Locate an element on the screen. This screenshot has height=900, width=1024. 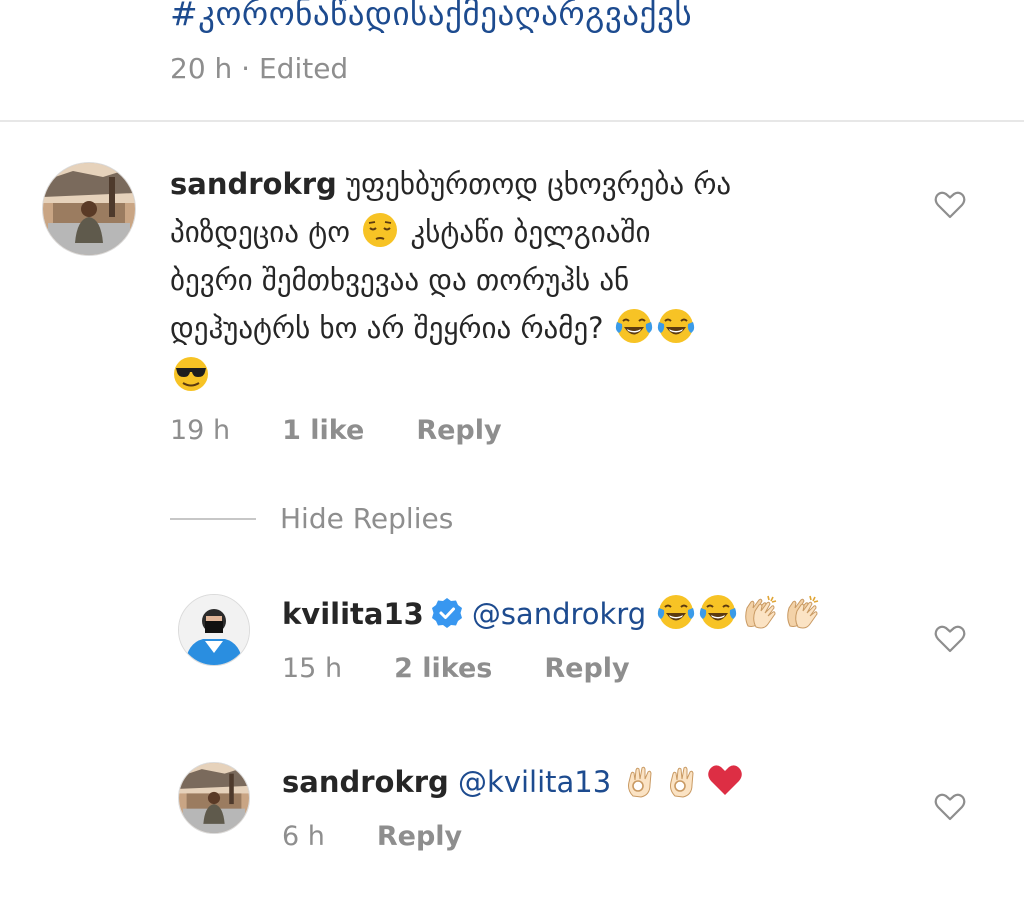
reply-comment: kvilita13 @sandrokrg 15 h 2 likes Reply is located at coordinates (512, 645).